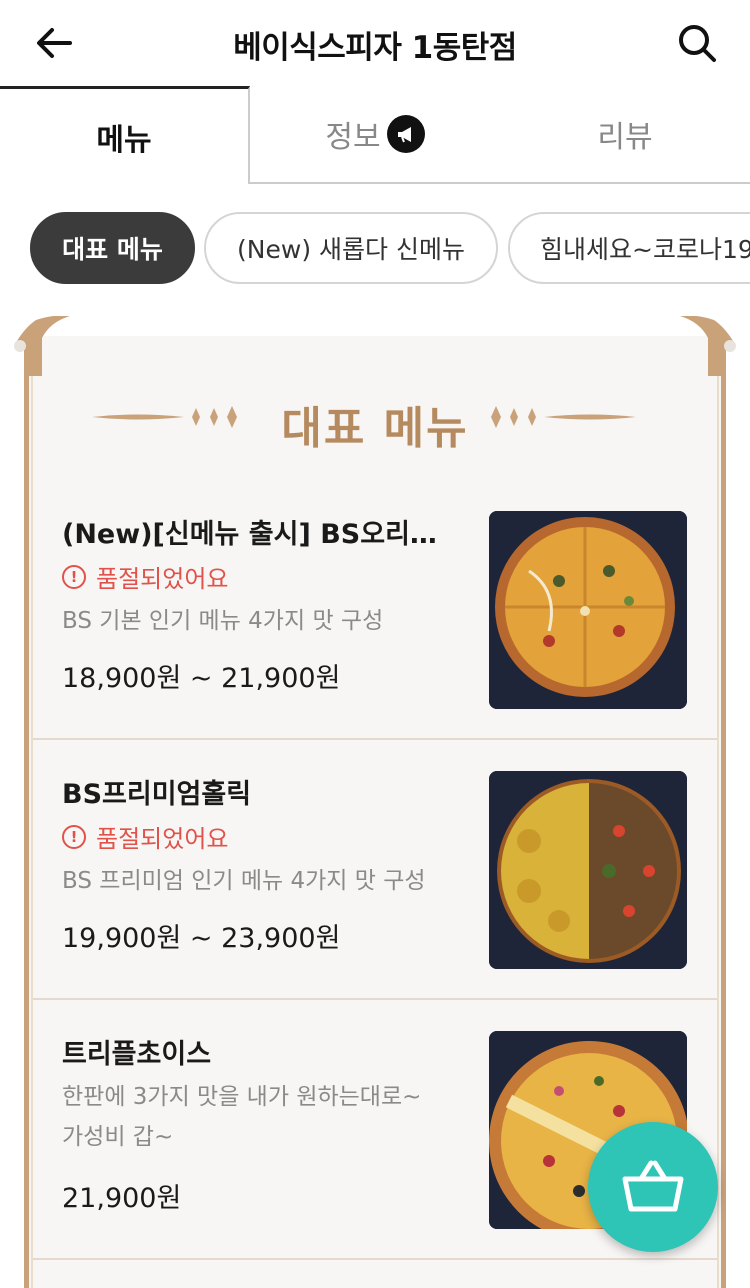 The image size is (750, 1288). Describe the element at coordinates (375, 428) in the screenshot. I see `section-title: 대표 메뉴` at that location.